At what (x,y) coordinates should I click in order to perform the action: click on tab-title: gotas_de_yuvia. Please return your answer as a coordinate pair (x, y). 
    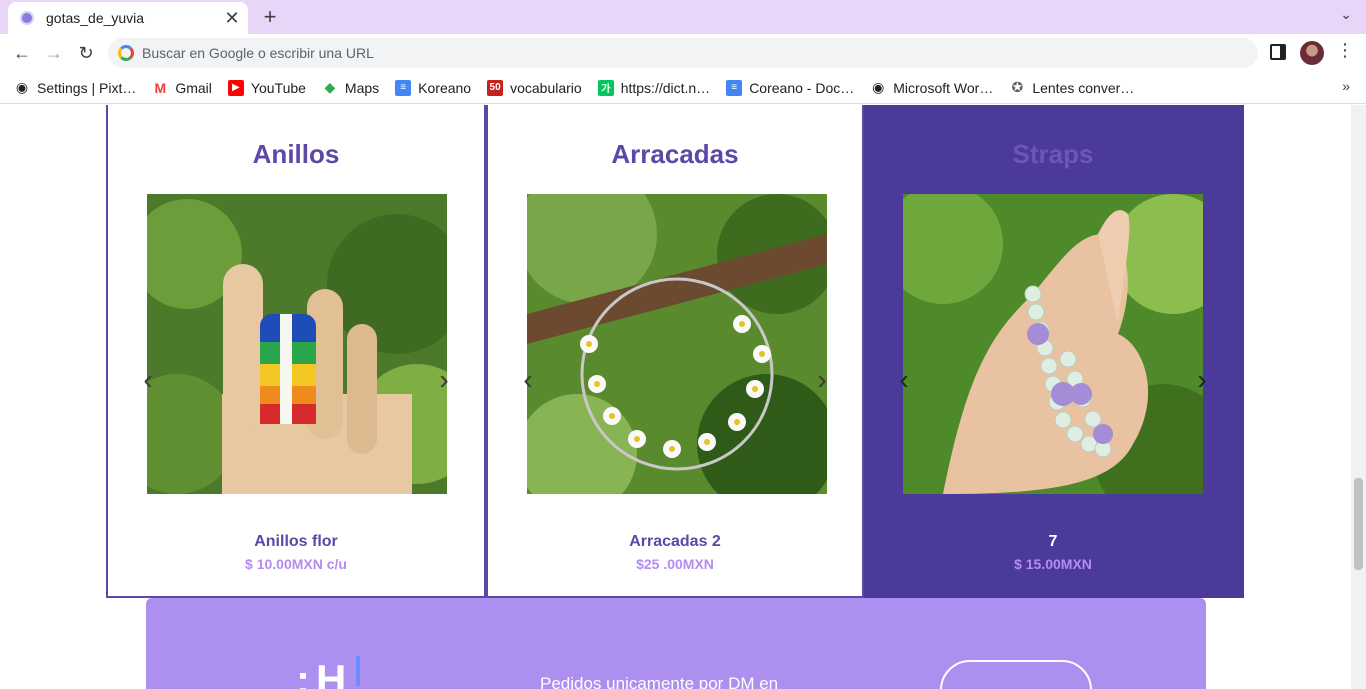
    Looking at the image, I should click on (95, 18).